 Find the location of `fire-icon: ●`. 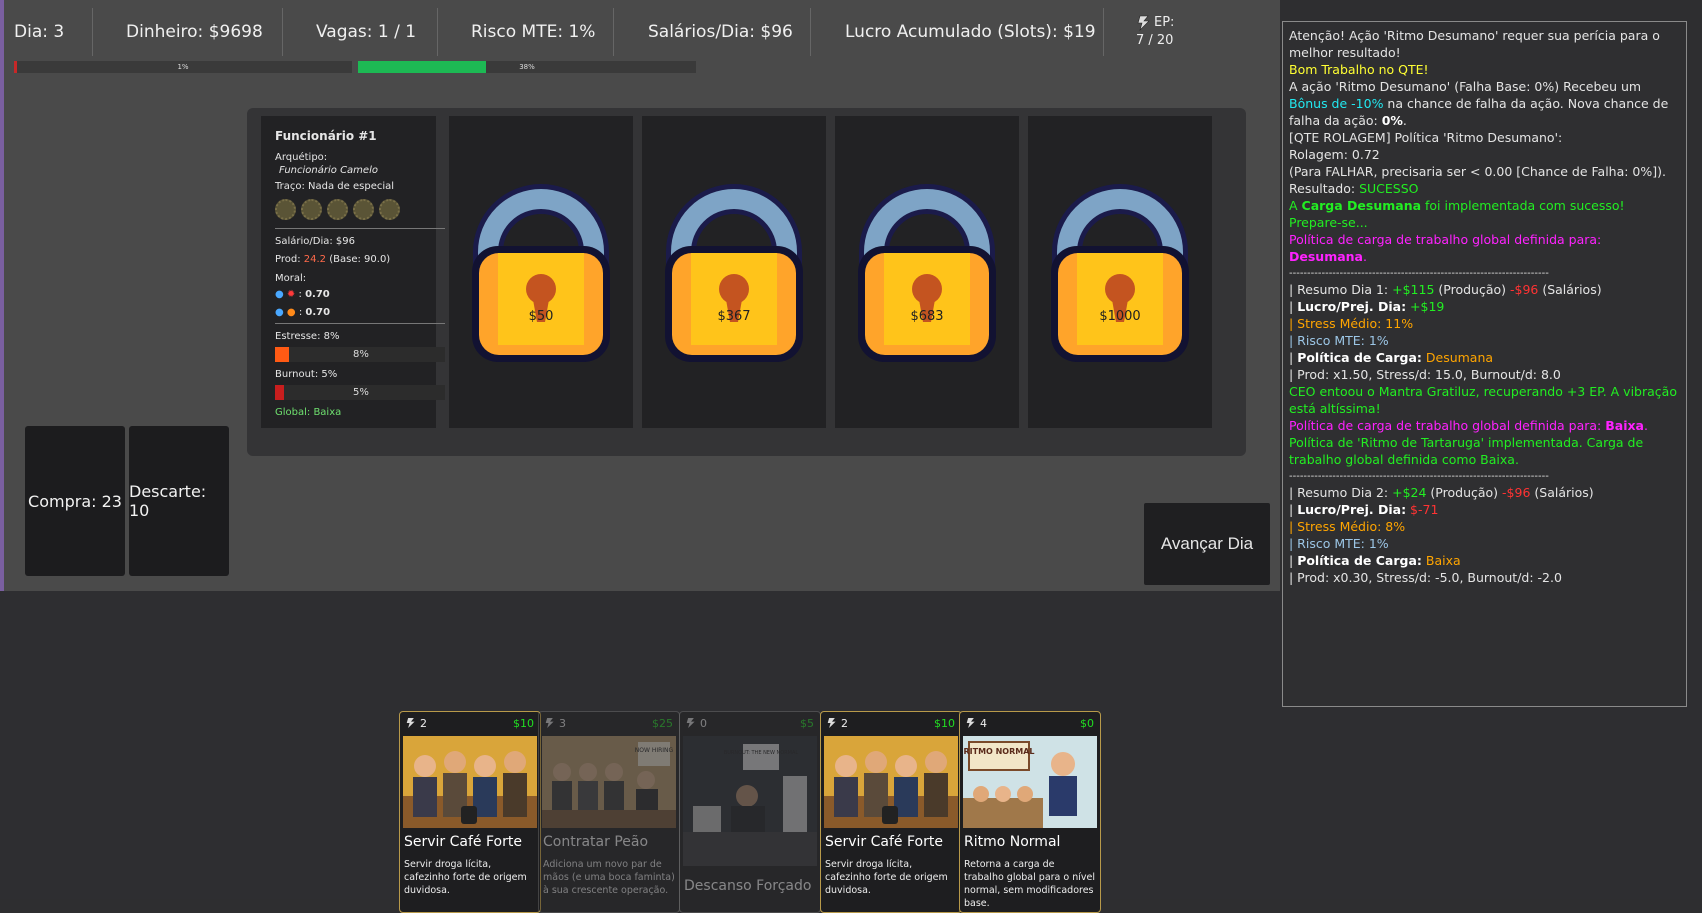

fire-icon: ● is located at coordinates (291, 312).